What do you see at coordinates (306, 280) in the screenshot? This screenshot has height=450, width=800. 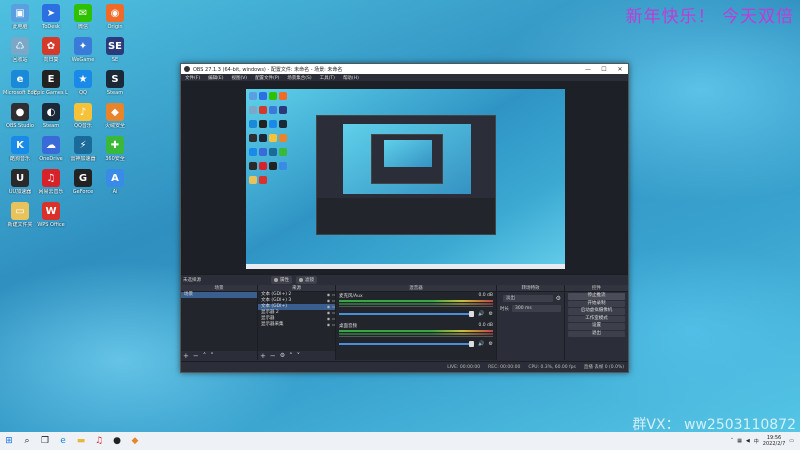 I see `filters-button: 滤镜` at bounding box center [306, 280].